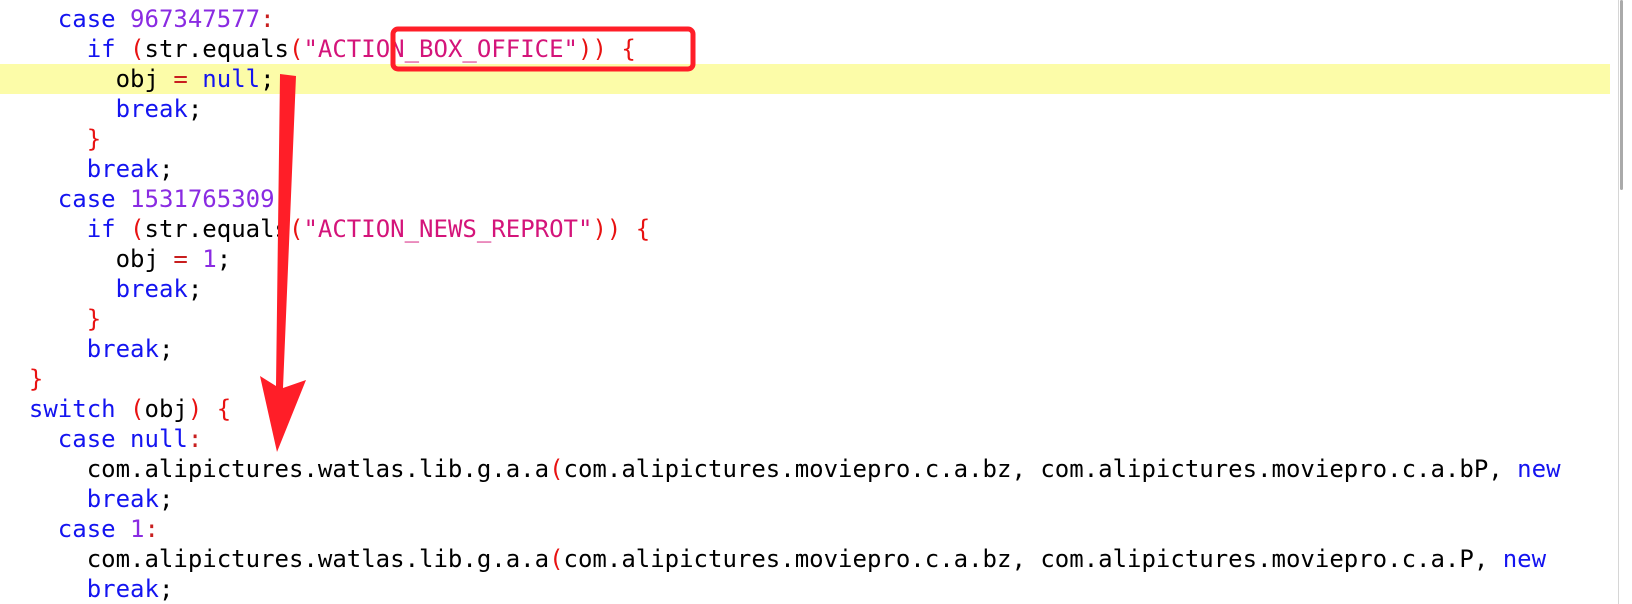 This screenshot has height=604, width=1632. What do you see at coordinates (195, 19) in the screenshot?
I see `code-token: 967347577` at bounding box center [195, 19].